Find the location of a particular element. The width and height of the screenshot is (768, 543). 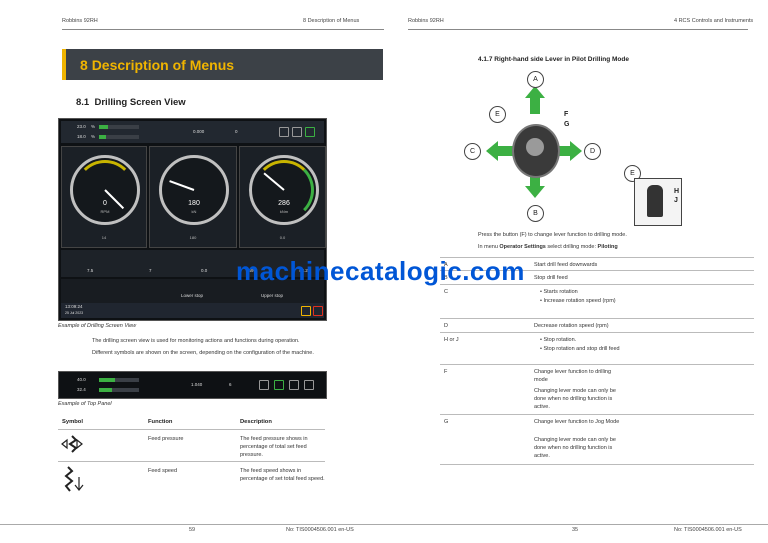

rrow-b-text: Stop drill feed is located at coordinates (551, 278).